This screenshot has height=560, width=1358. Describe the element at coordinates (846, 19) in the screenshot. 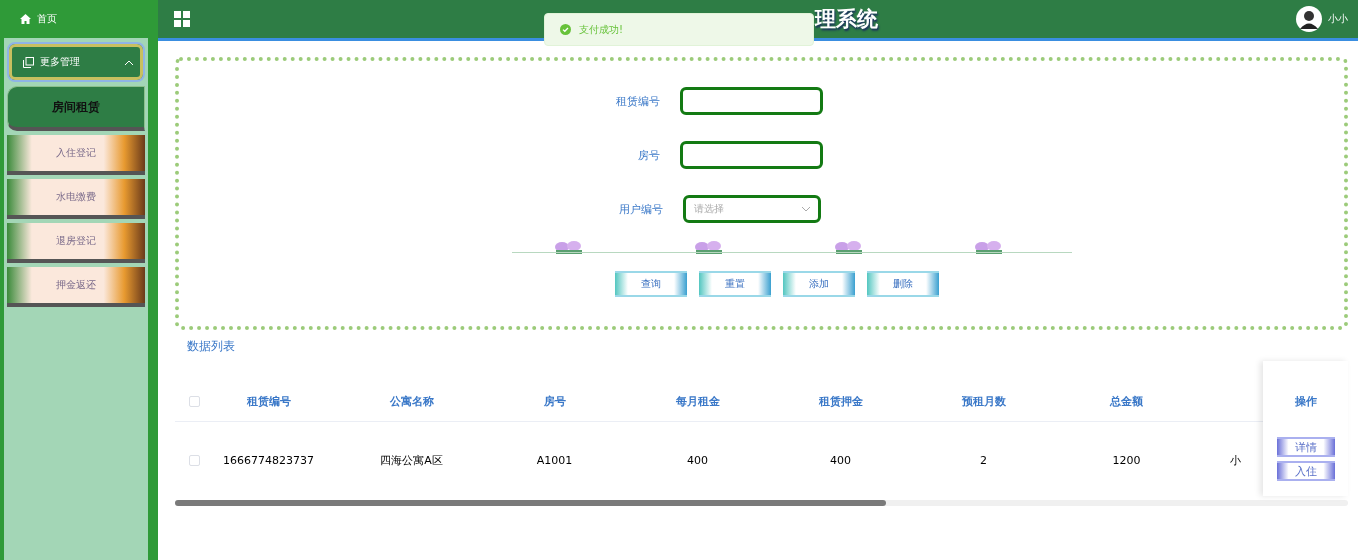

I see `app-title: 理系统` at that location.